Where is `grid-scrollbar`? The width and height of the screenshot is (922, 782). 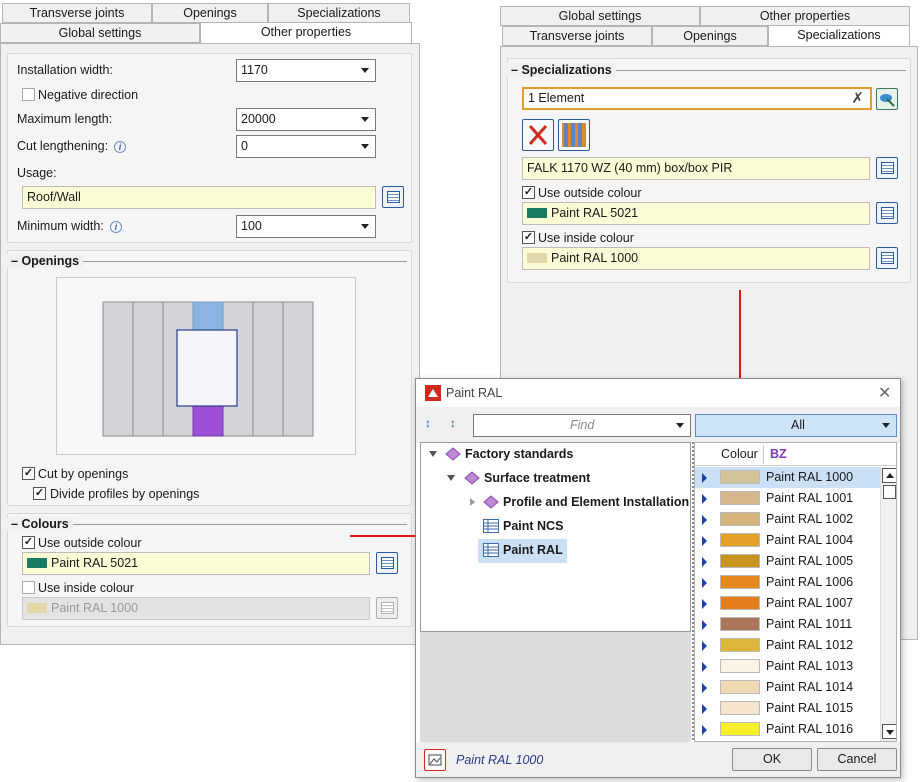 grid-scrollbar is located at coordinates (888, 604).